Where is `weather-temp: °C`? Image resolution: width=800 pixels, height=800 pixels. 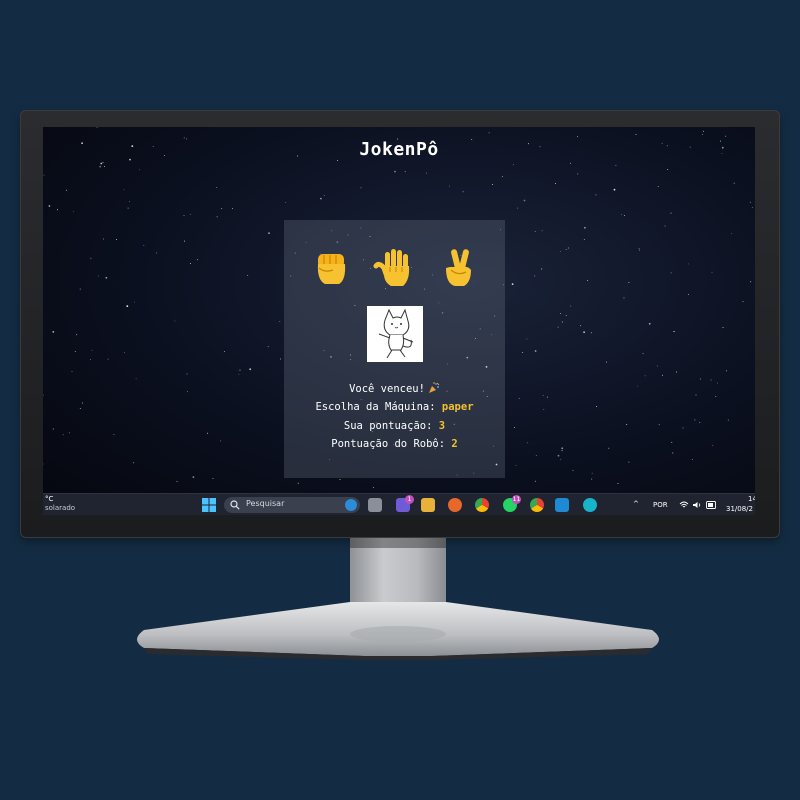
weather-temp: °C is located at coordinates (49, 499).